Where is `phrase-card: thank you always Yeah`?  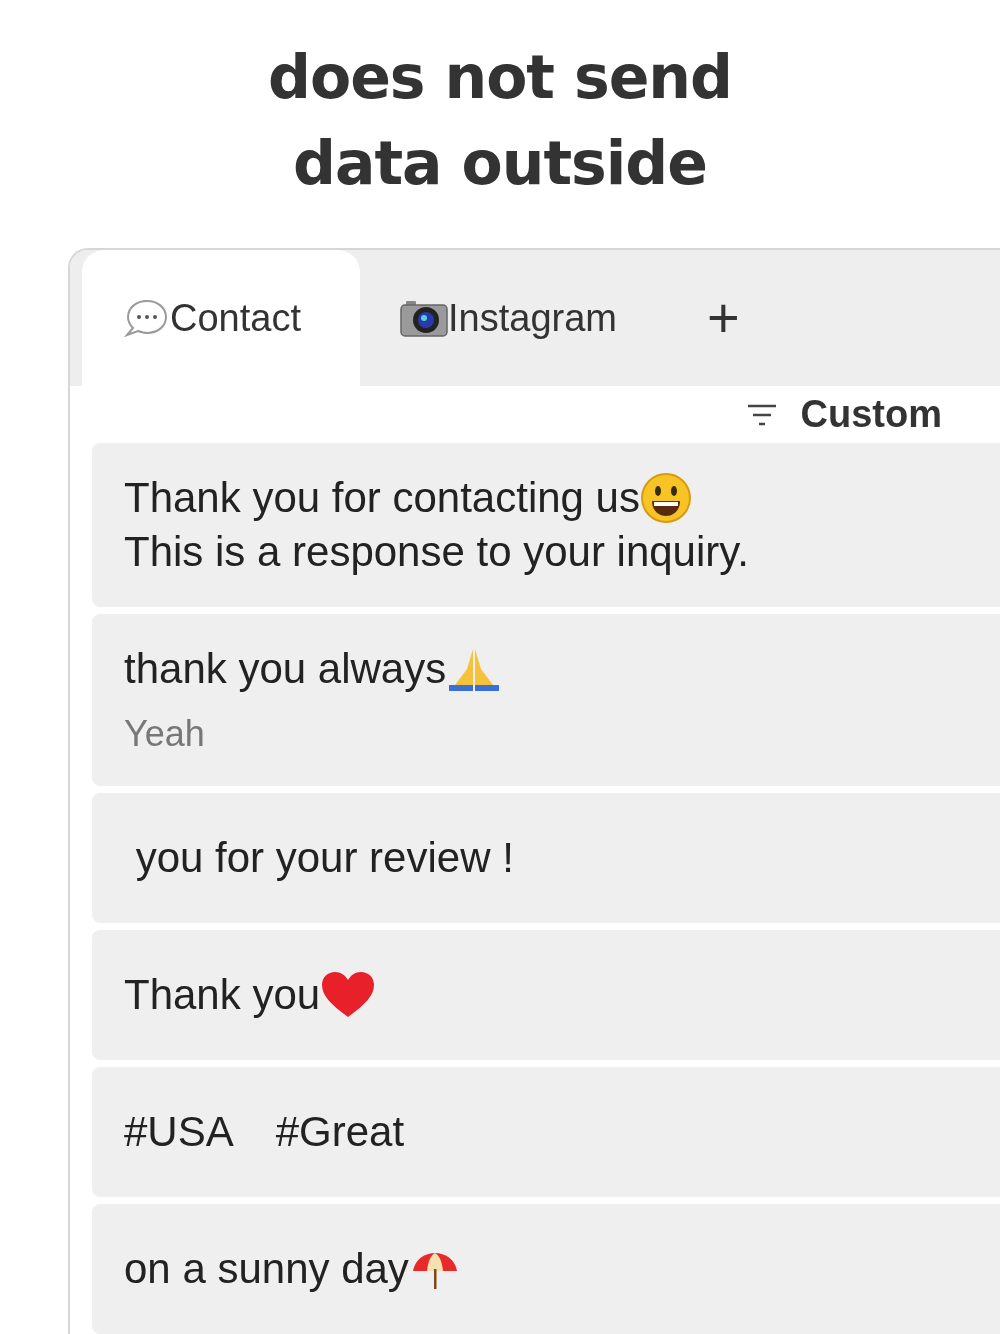 phrase-card: thank you always Yeah is located at coordinates (546, 700).